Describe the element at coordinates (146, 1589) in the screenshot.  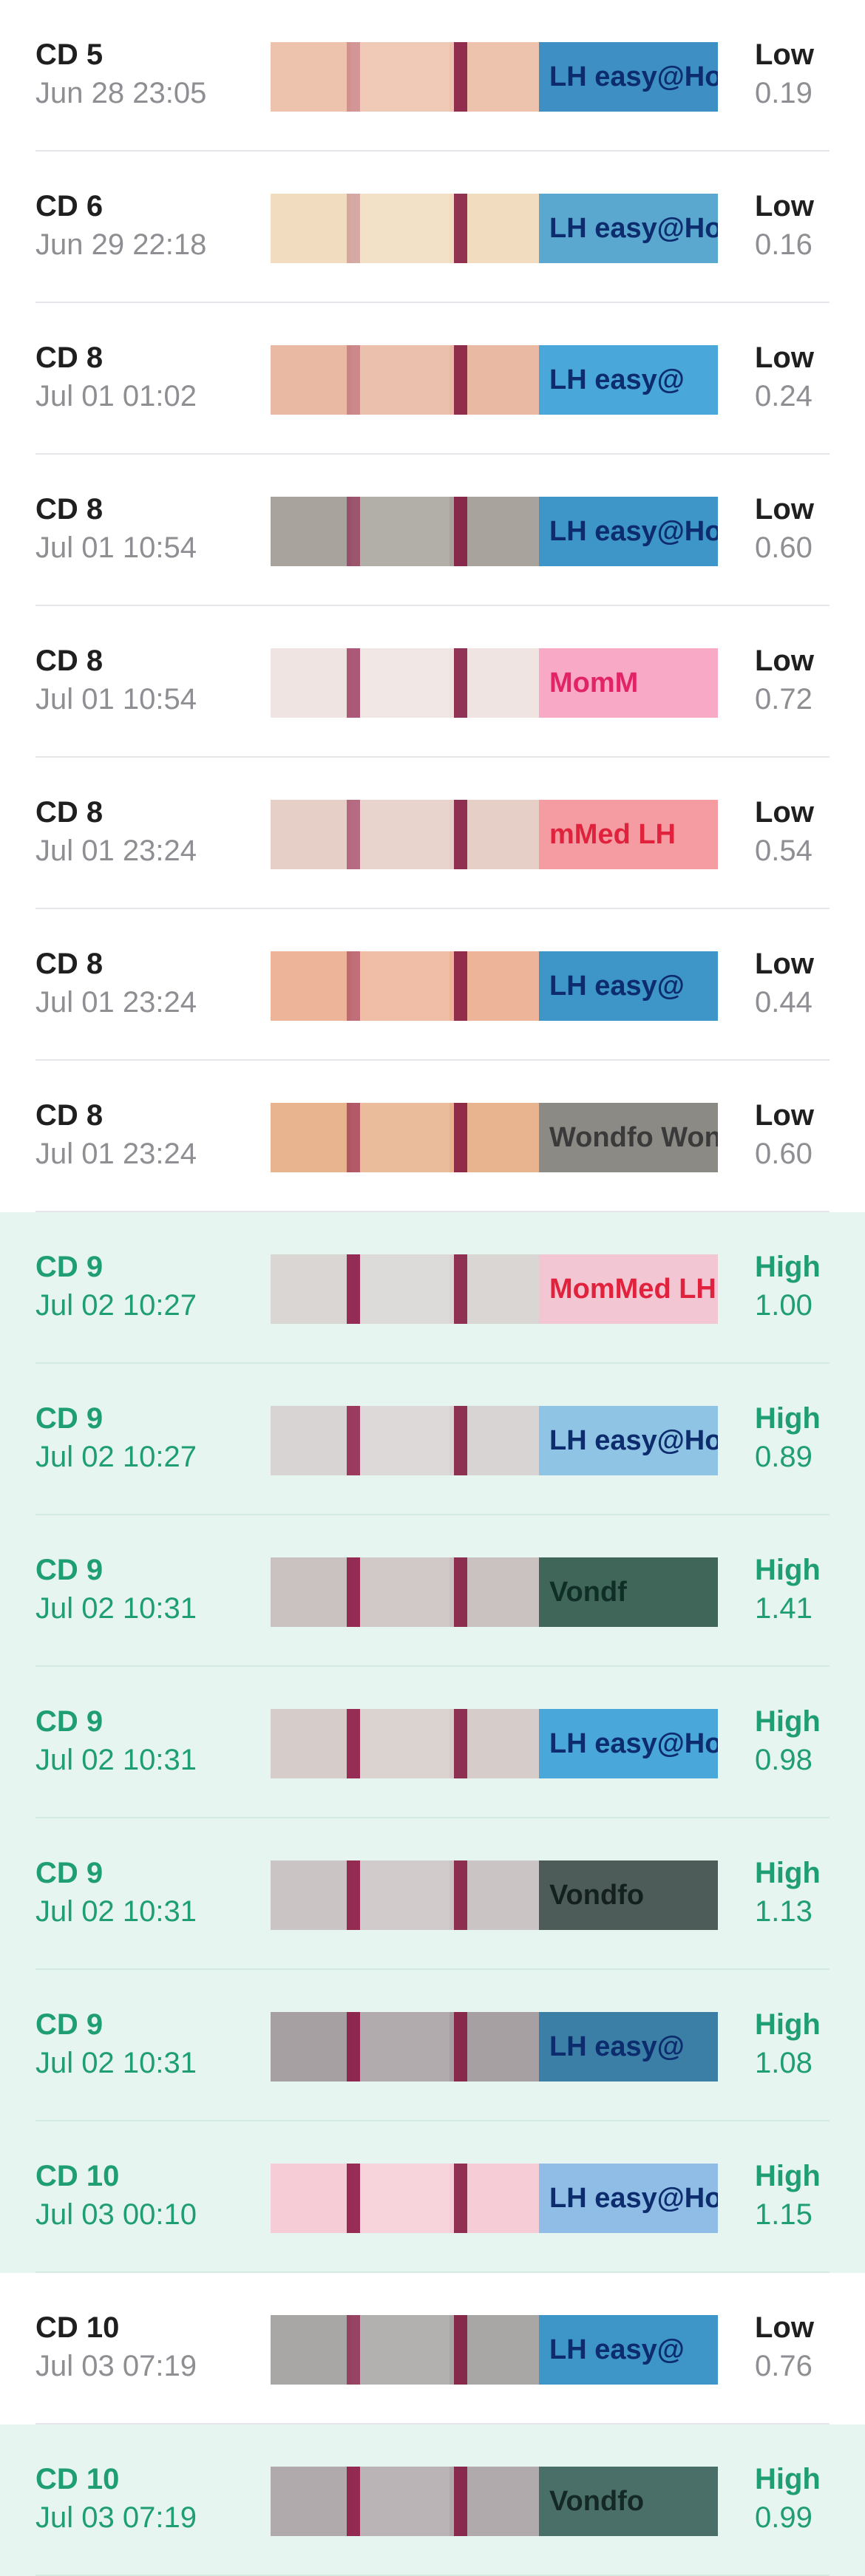
I see `test-info: CD 9 Jul 02 10:31` at that location.